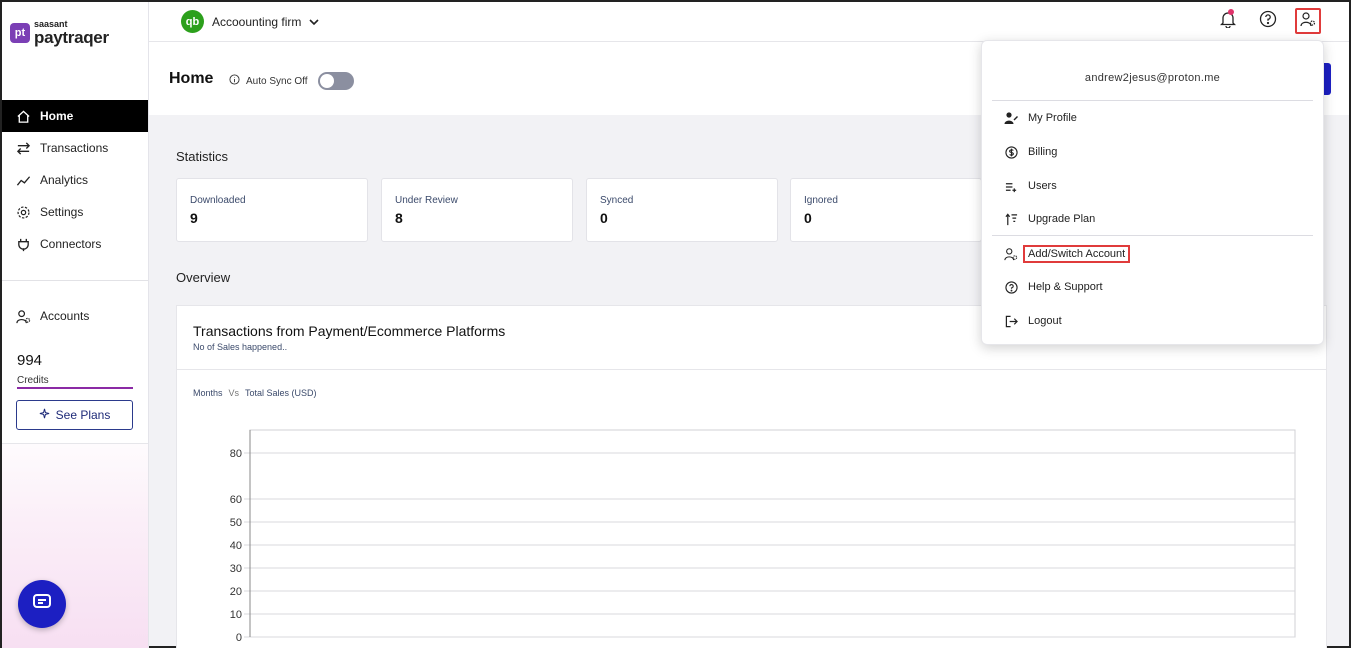 The image size is (1351, 648). I want to click on sidebar-item-connectors: Connectors, so click(75, 244).